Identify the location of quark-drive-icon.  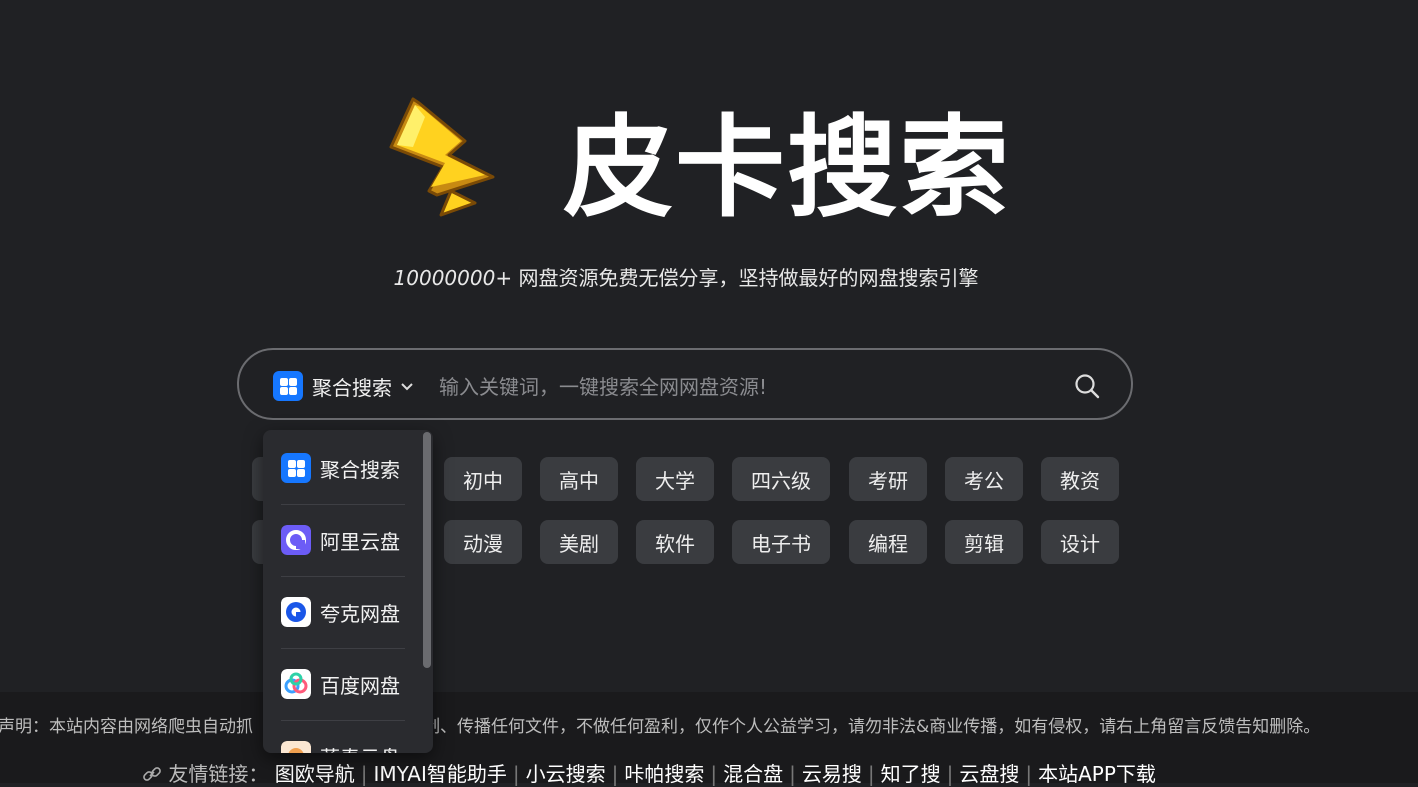
(296, 612).